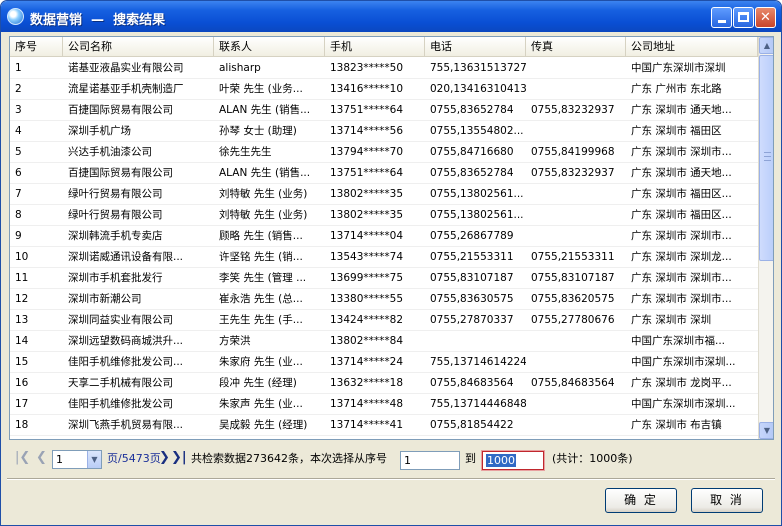 The image size is (782, 526). Describe the element at coordinates (179, 458) in the screenshot. I see `last-page-icon: ❯|` at that location.